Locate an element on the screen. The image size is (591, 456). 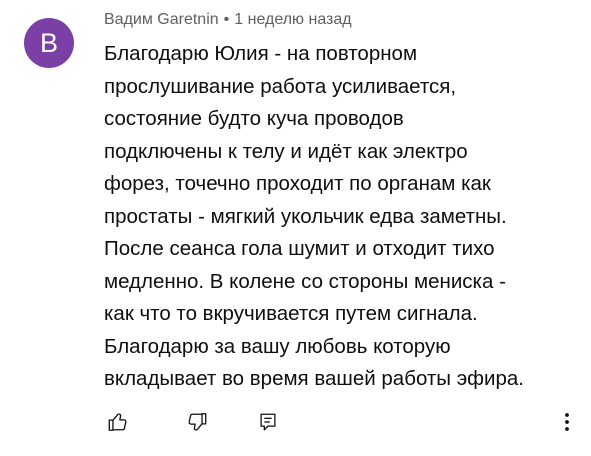
reply-button is located at coordinates (268, 422).